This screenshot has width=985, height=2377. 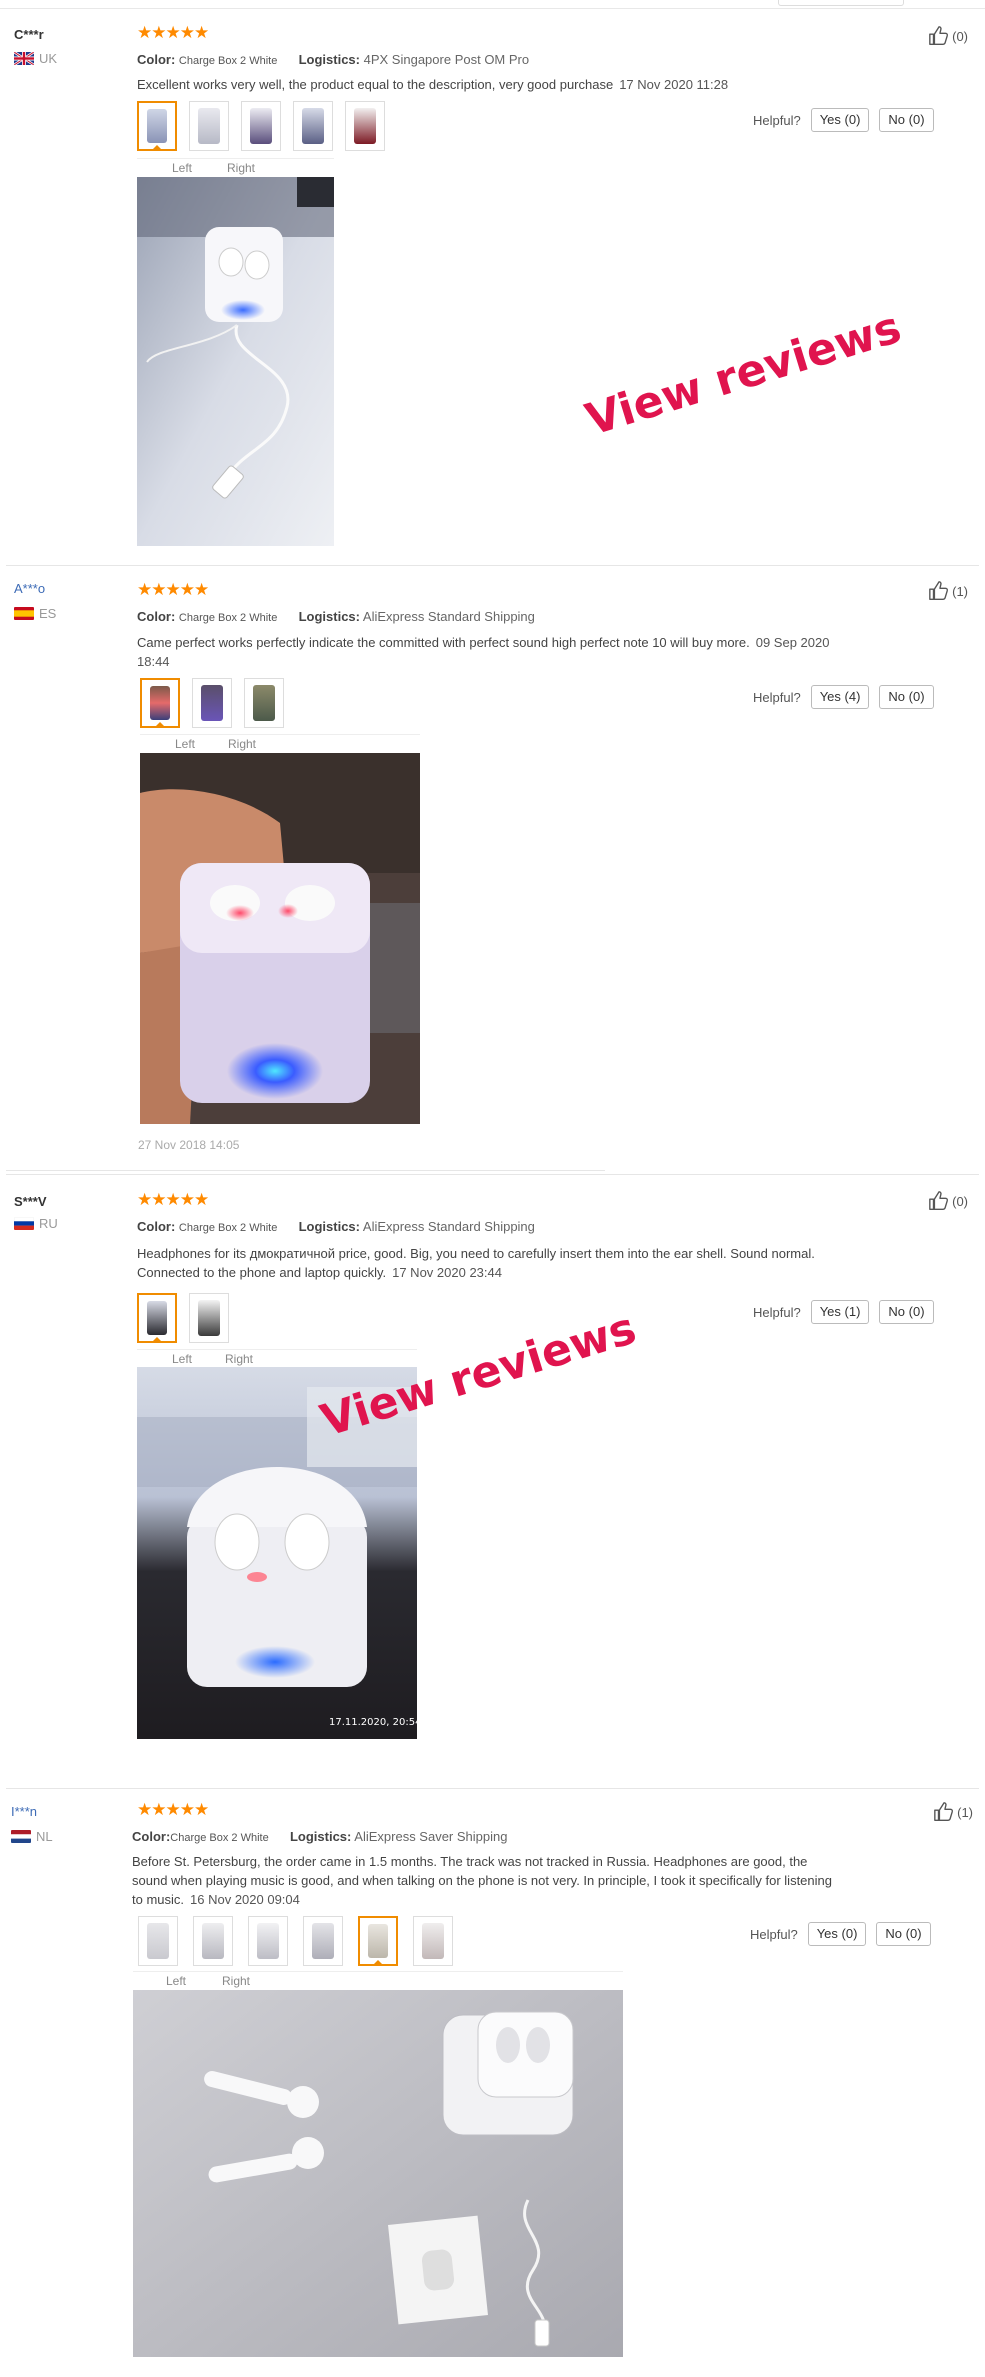 I want to click on reviewer-name: C***r, so click(x=29, y=34).